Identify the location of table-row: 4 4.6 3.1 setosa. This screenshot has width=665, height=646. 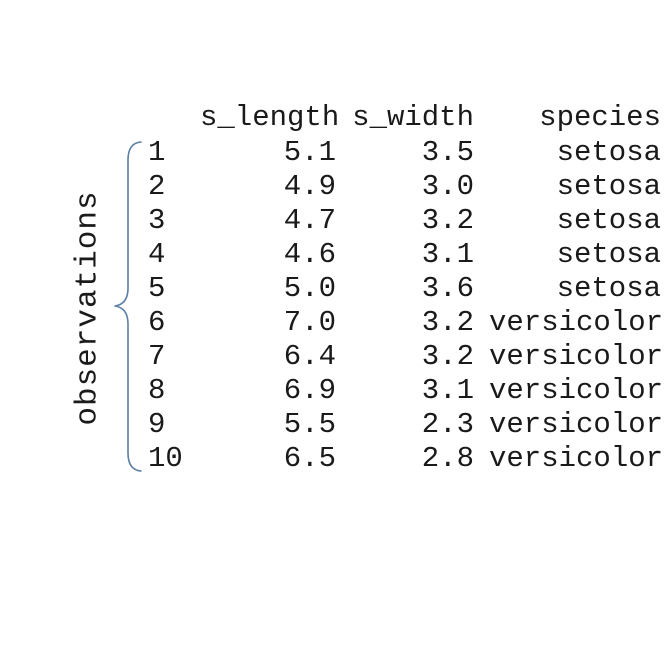
(332, 255).